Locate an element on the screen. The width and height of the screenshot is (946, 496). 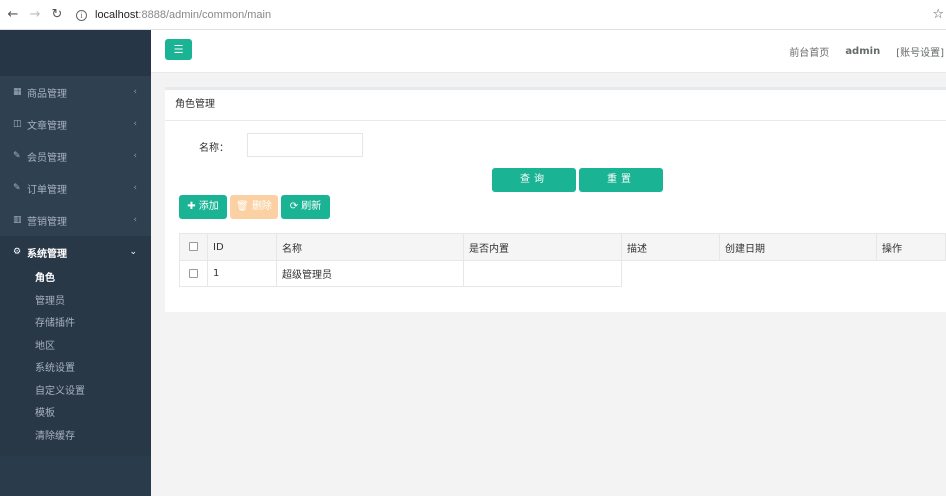
trash-icon: 🗑 is located at coordinates (242, 206).